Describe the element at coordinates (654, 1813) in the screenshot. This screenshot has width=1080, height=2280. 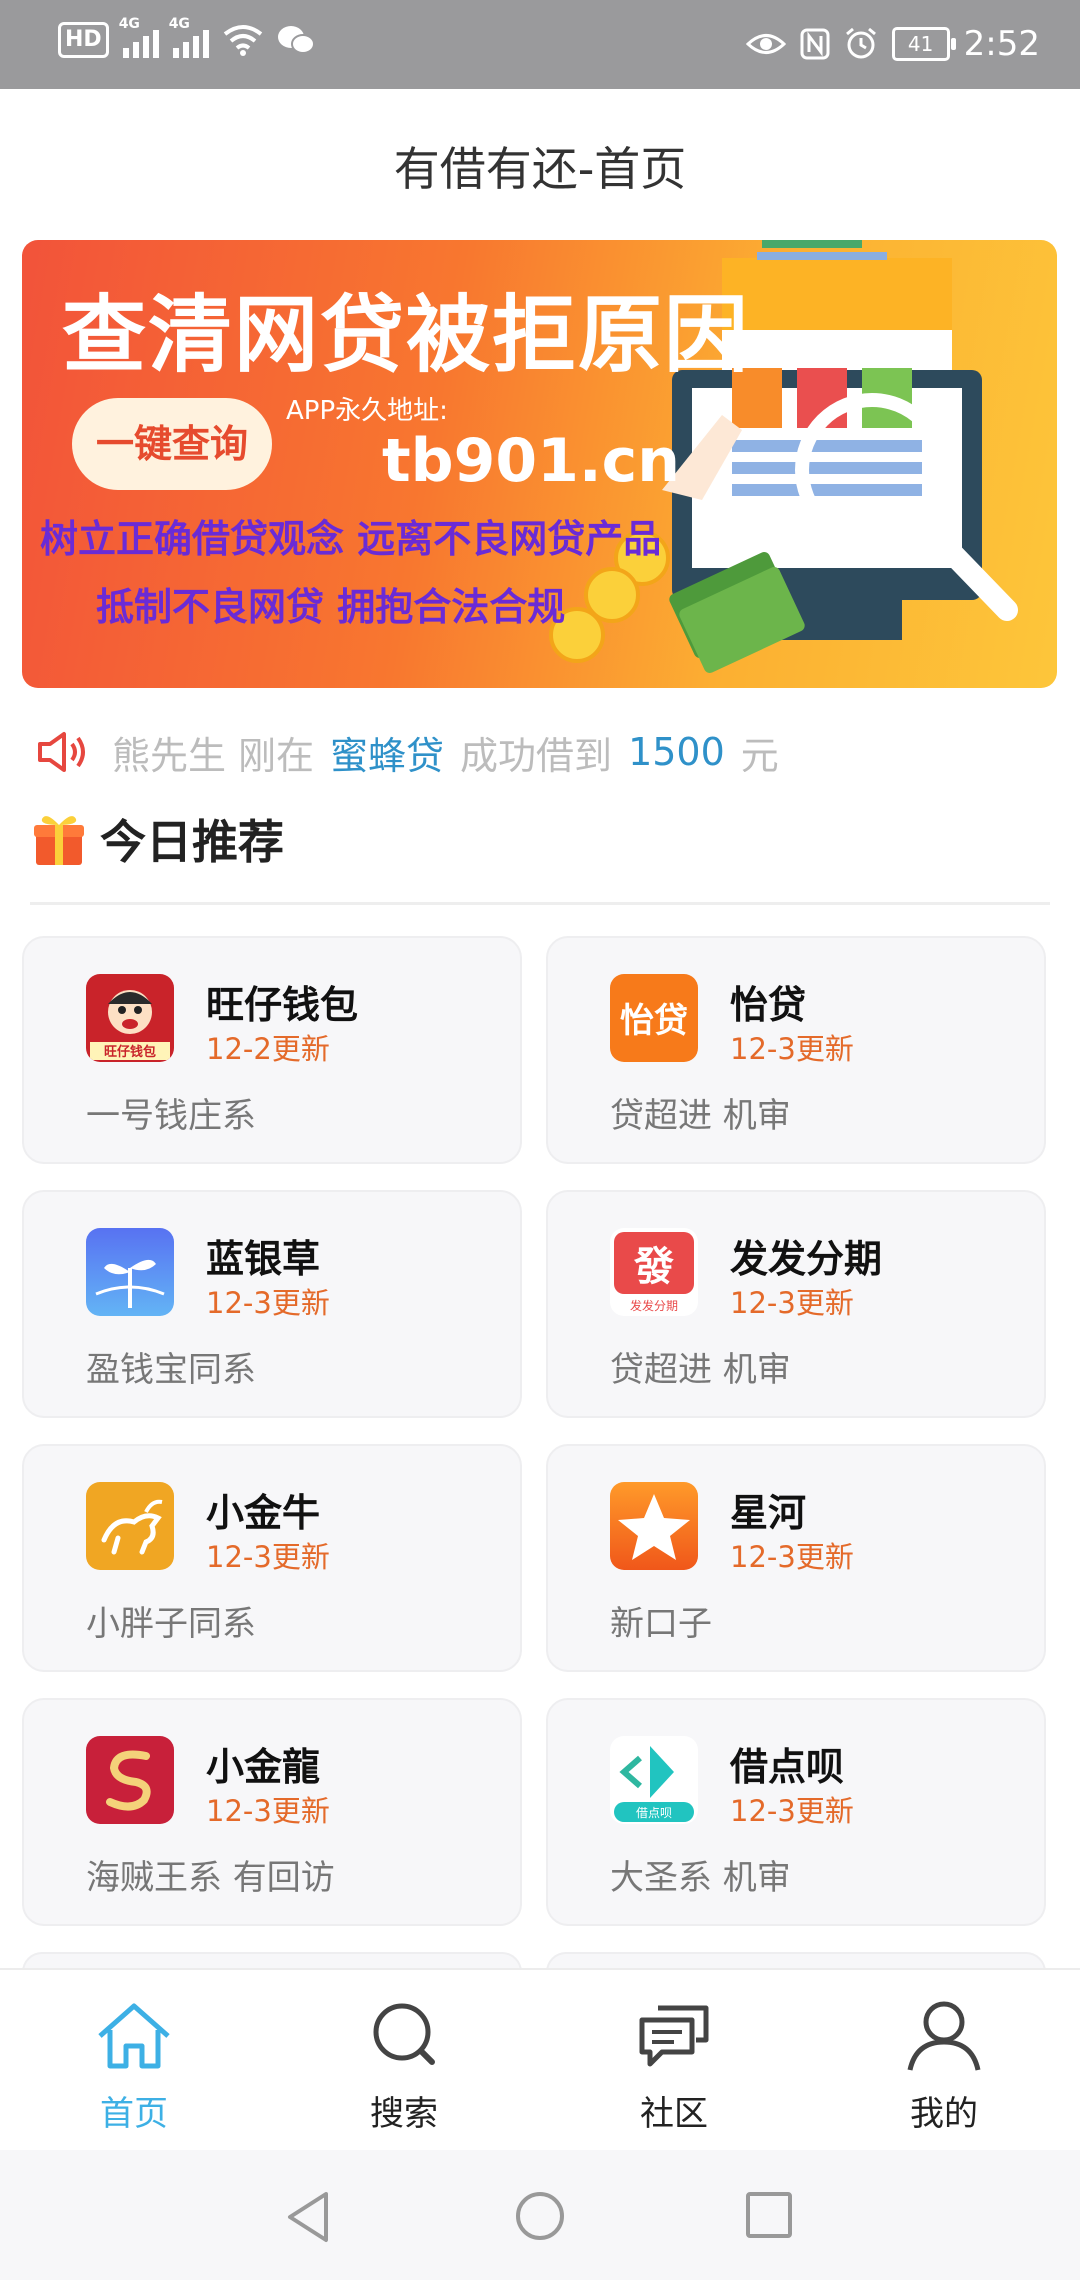
I see `svg-text: 借点呗` at that location.